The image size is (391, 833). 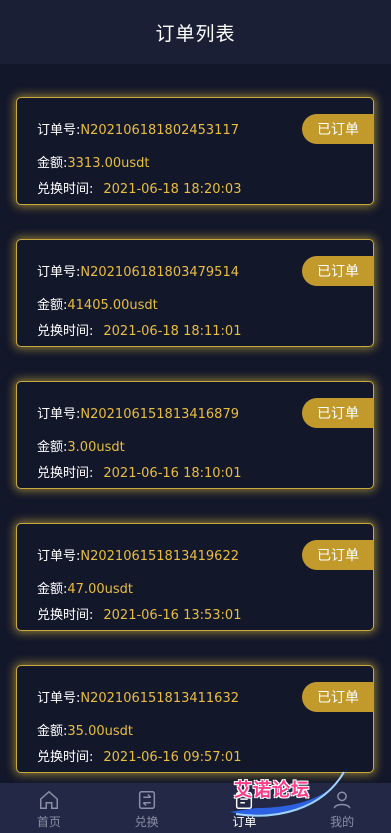 I want to click on amount-value: 3313.00usdt, so click(x=108, y=163).